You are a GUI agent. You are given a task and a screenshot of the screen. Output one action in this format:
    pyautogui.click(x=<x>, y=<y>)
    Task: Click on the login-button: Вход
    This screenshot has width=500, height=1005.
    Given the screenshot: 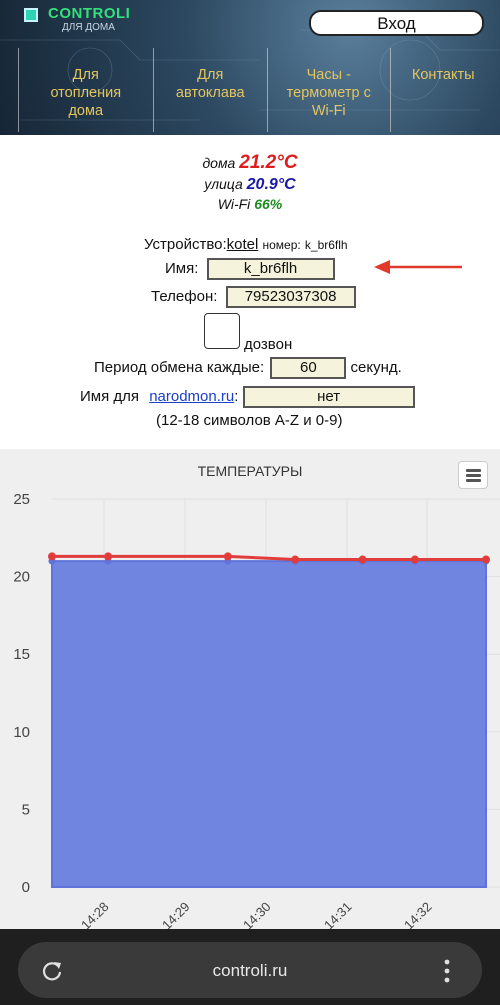 What is the action you would take?
    pyautogui.click(x=396, y=23)
    